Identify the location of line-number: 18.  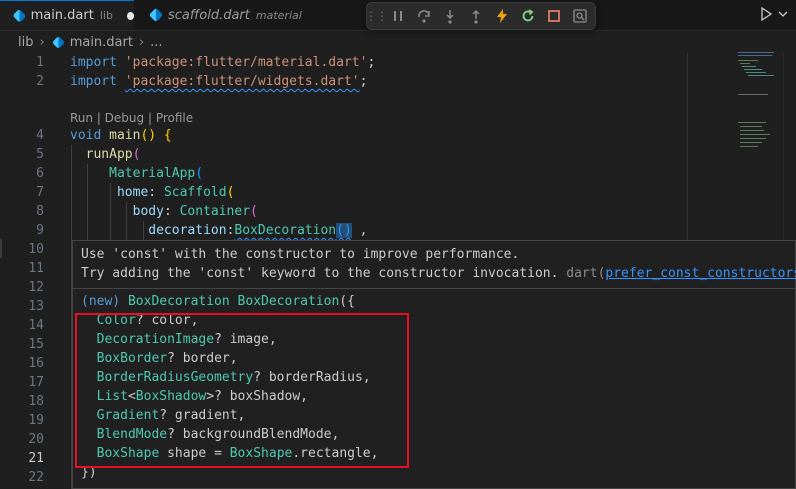
(36, 401).